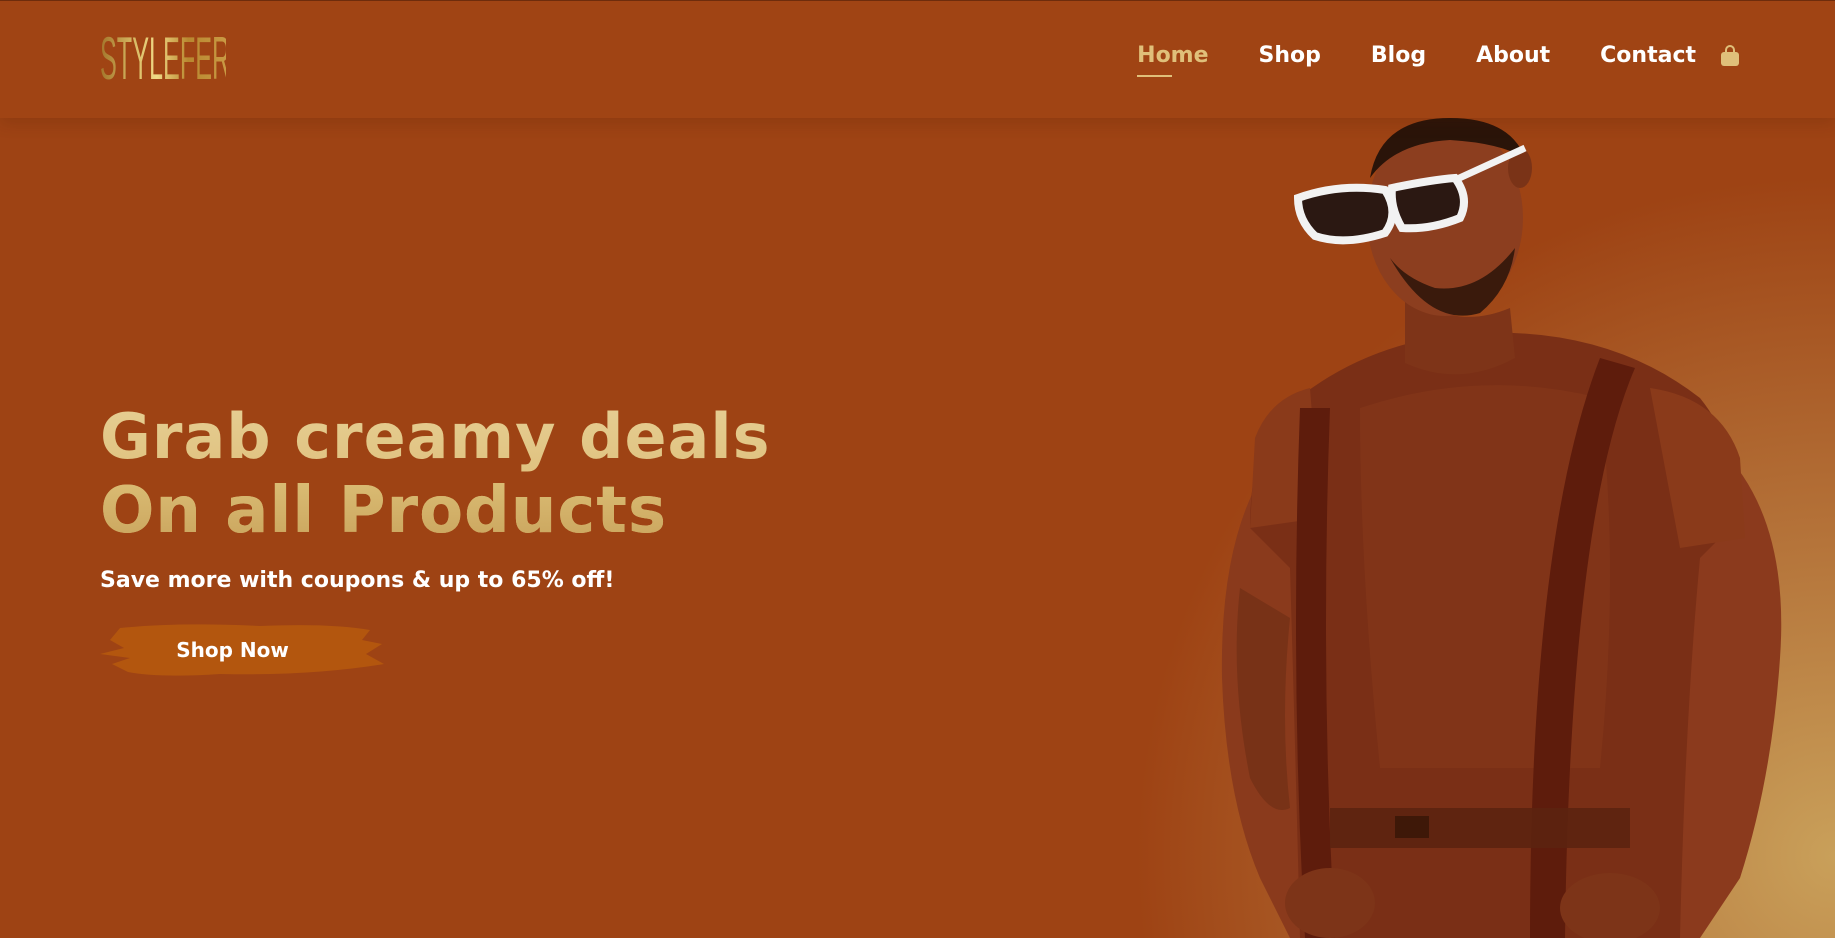  I want to click on shopping-bag-icon, so click(1730, 56).